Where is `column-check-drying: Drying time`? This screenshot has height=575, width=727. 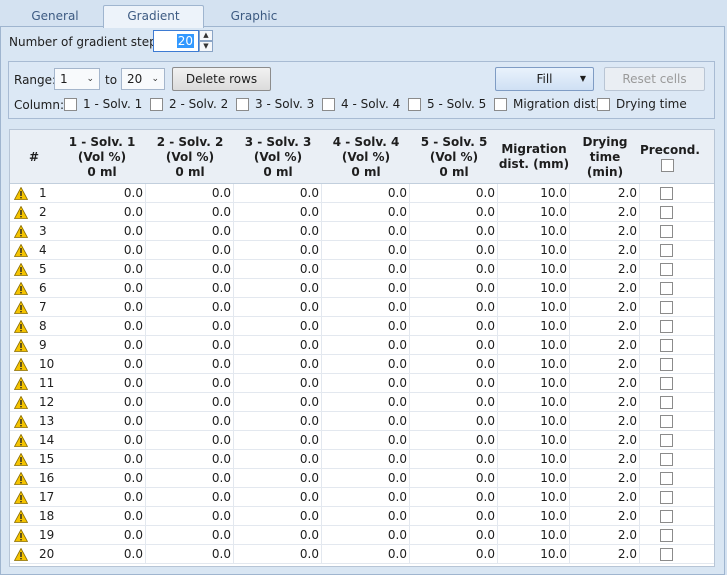 column-check-drying: Drying time is located at coordinates (642, 104).